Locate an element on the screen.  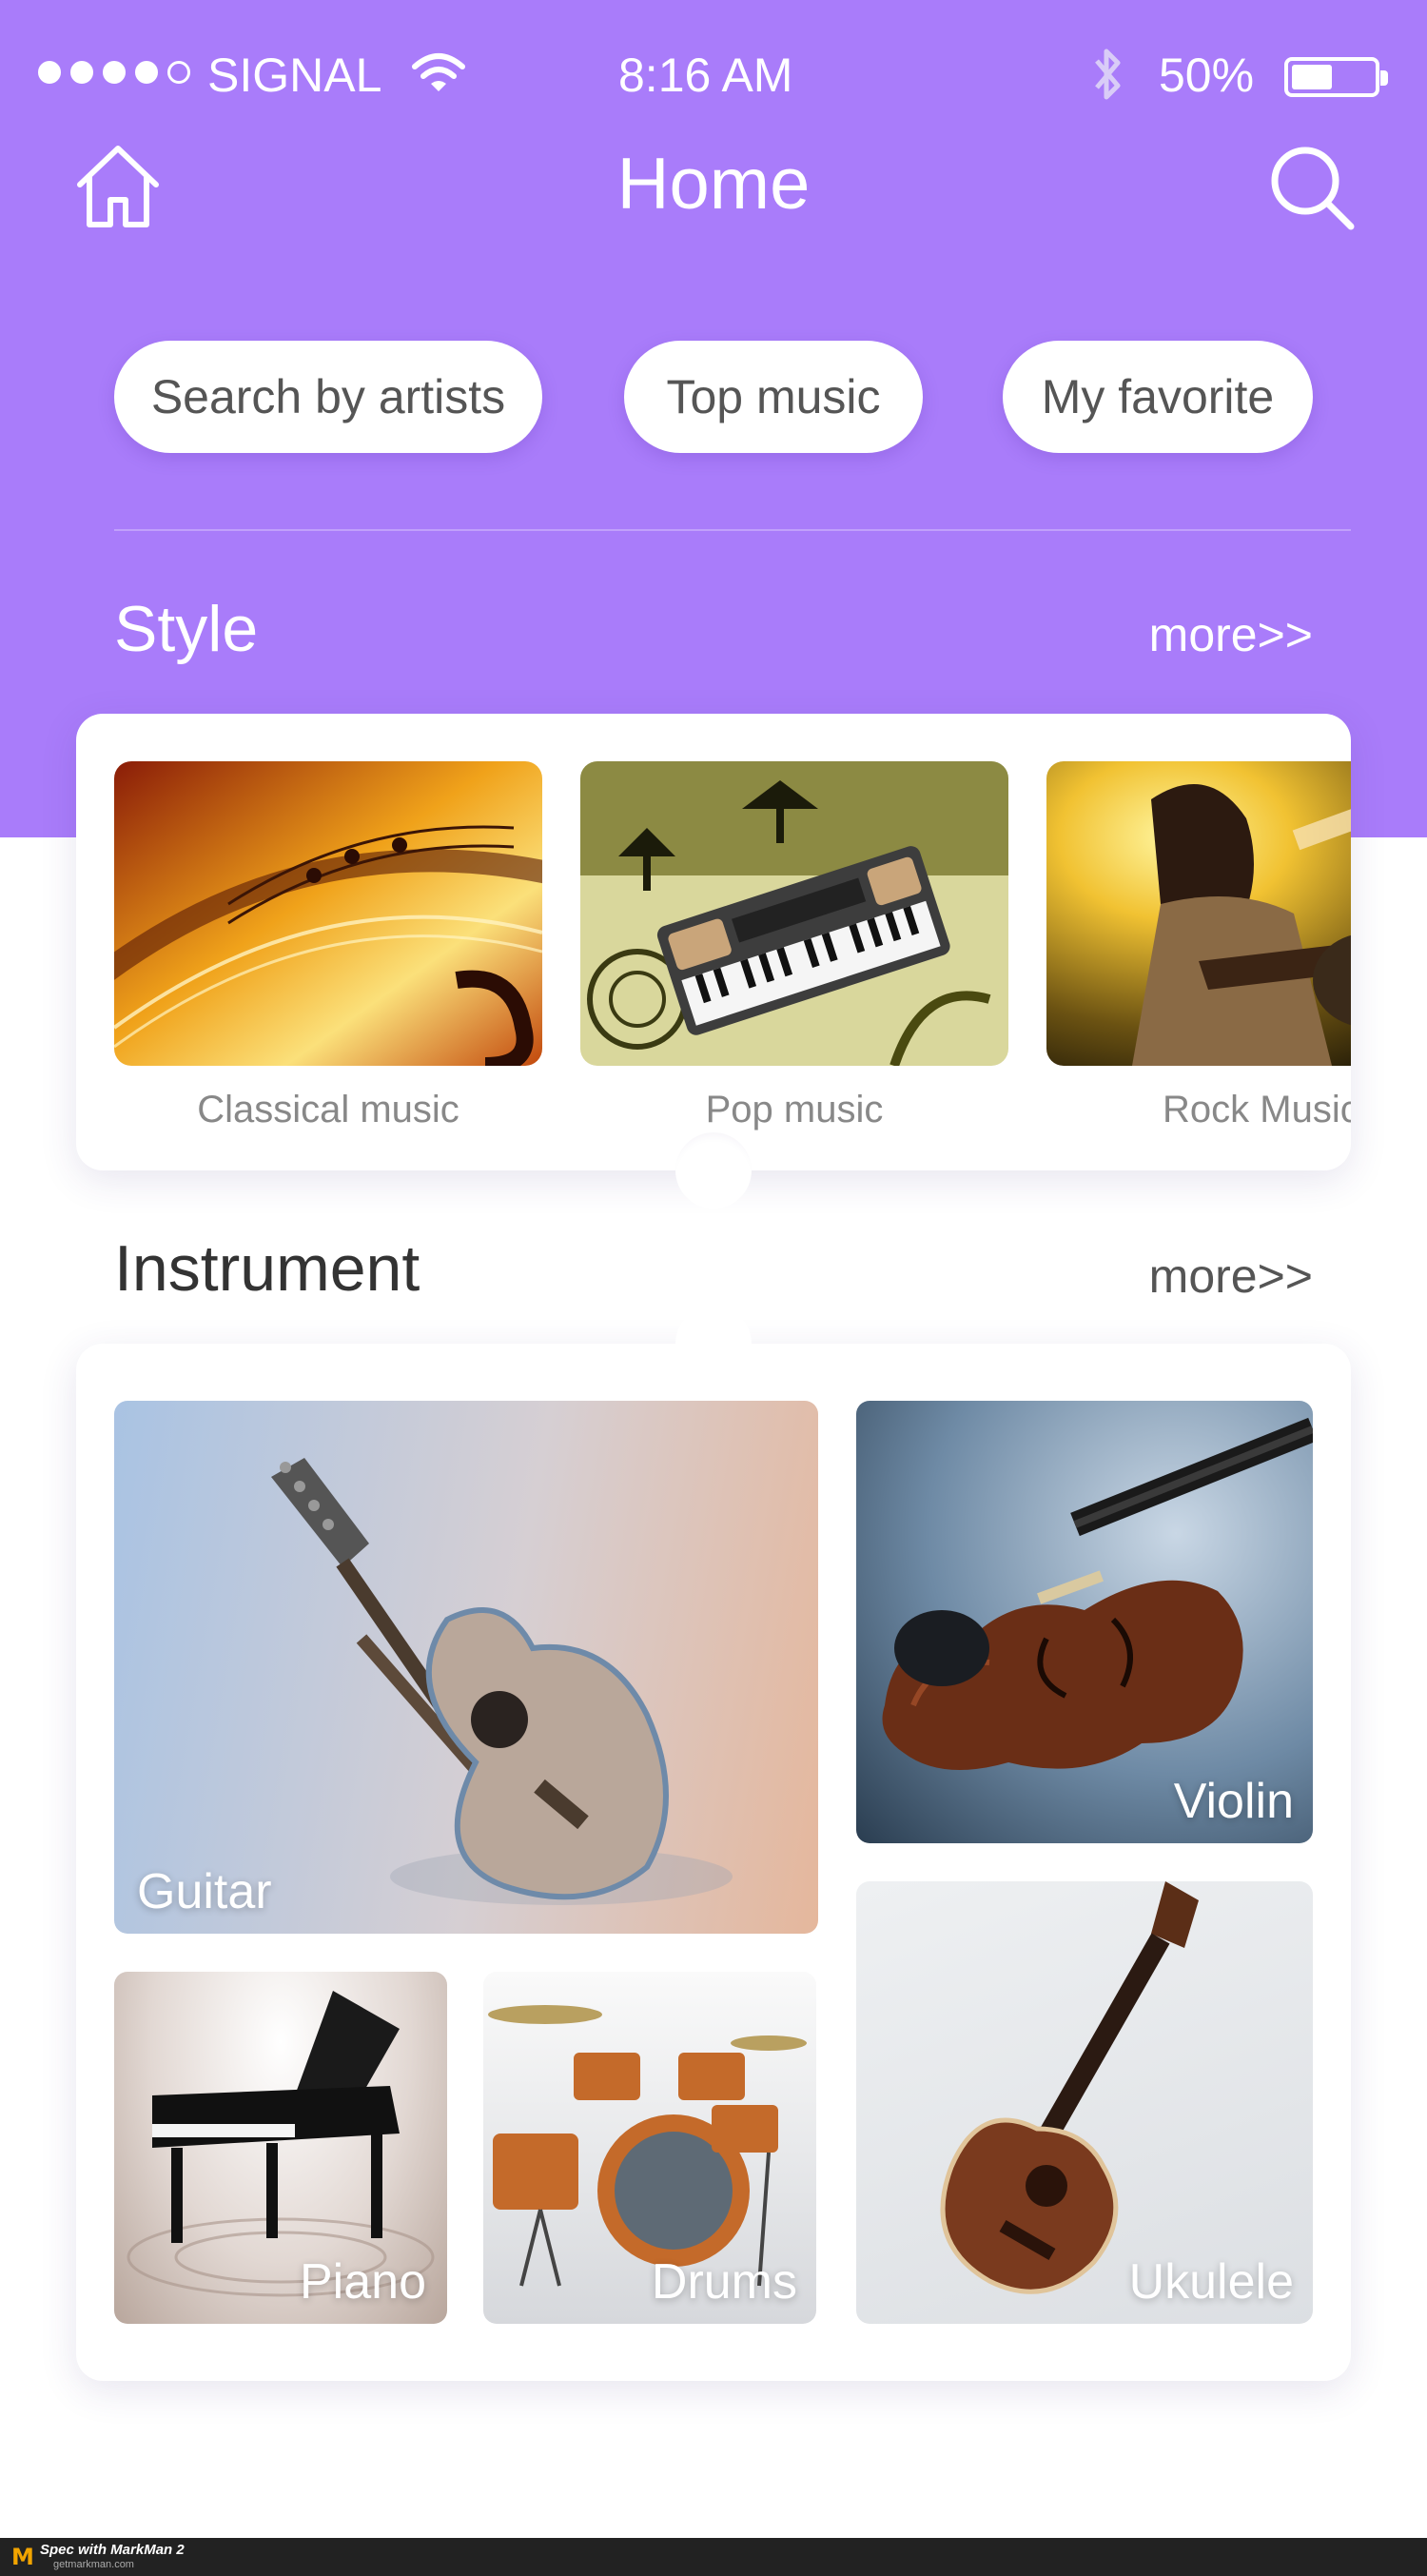
instrument-label: Guitar is located at coordinates (204, 1891).